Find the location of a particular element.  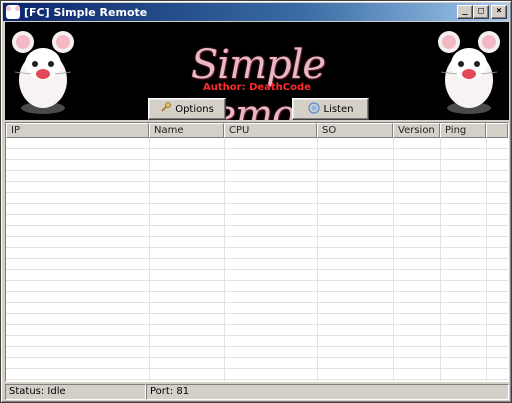

window-title: [FC] Simple Remote is located at coordinates (86, 12).